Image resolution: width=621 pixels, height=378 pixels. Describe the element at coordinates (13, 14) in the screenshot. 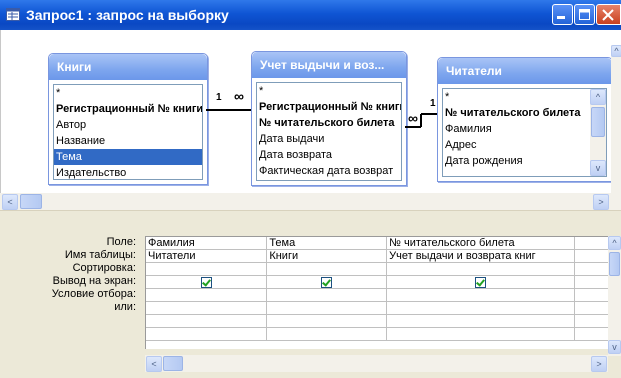

I see `query-icon` at that location.